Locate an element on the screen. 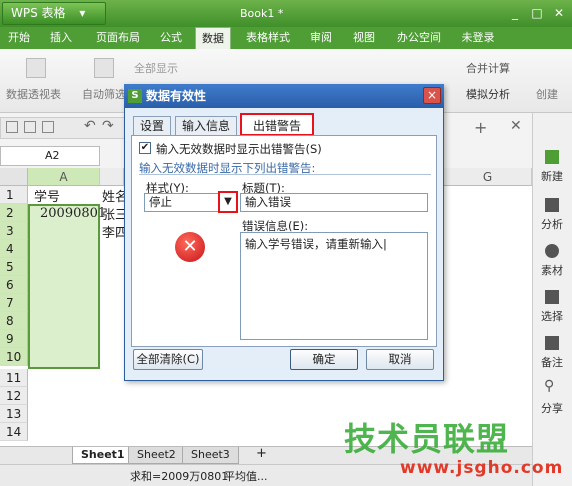 The height and width of the screenshot is (486, 572). minimize-button: _ is located at coordinates (515, 13).